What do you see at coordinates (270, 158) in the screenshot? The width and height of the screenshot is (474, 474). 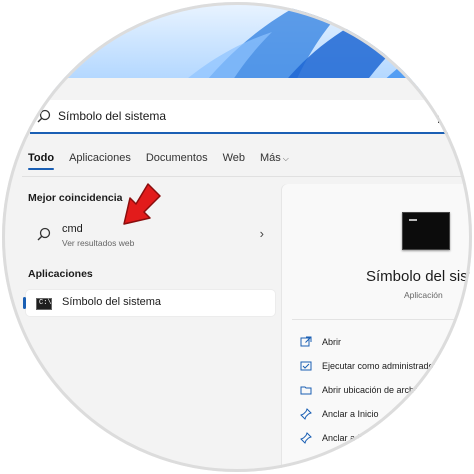 I see `tab-mas-label: Más` at bounding box center [270, 158].